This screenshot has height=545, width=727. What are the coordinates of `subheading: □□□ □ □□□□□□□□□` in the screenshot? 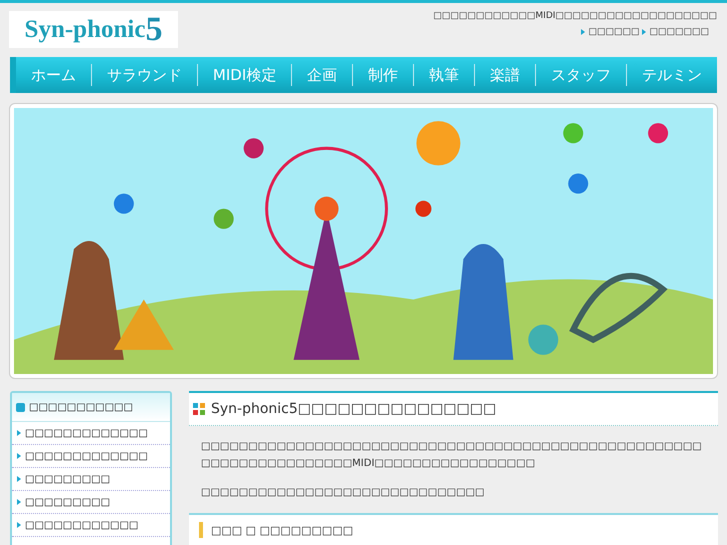 It's located at (282, 530).